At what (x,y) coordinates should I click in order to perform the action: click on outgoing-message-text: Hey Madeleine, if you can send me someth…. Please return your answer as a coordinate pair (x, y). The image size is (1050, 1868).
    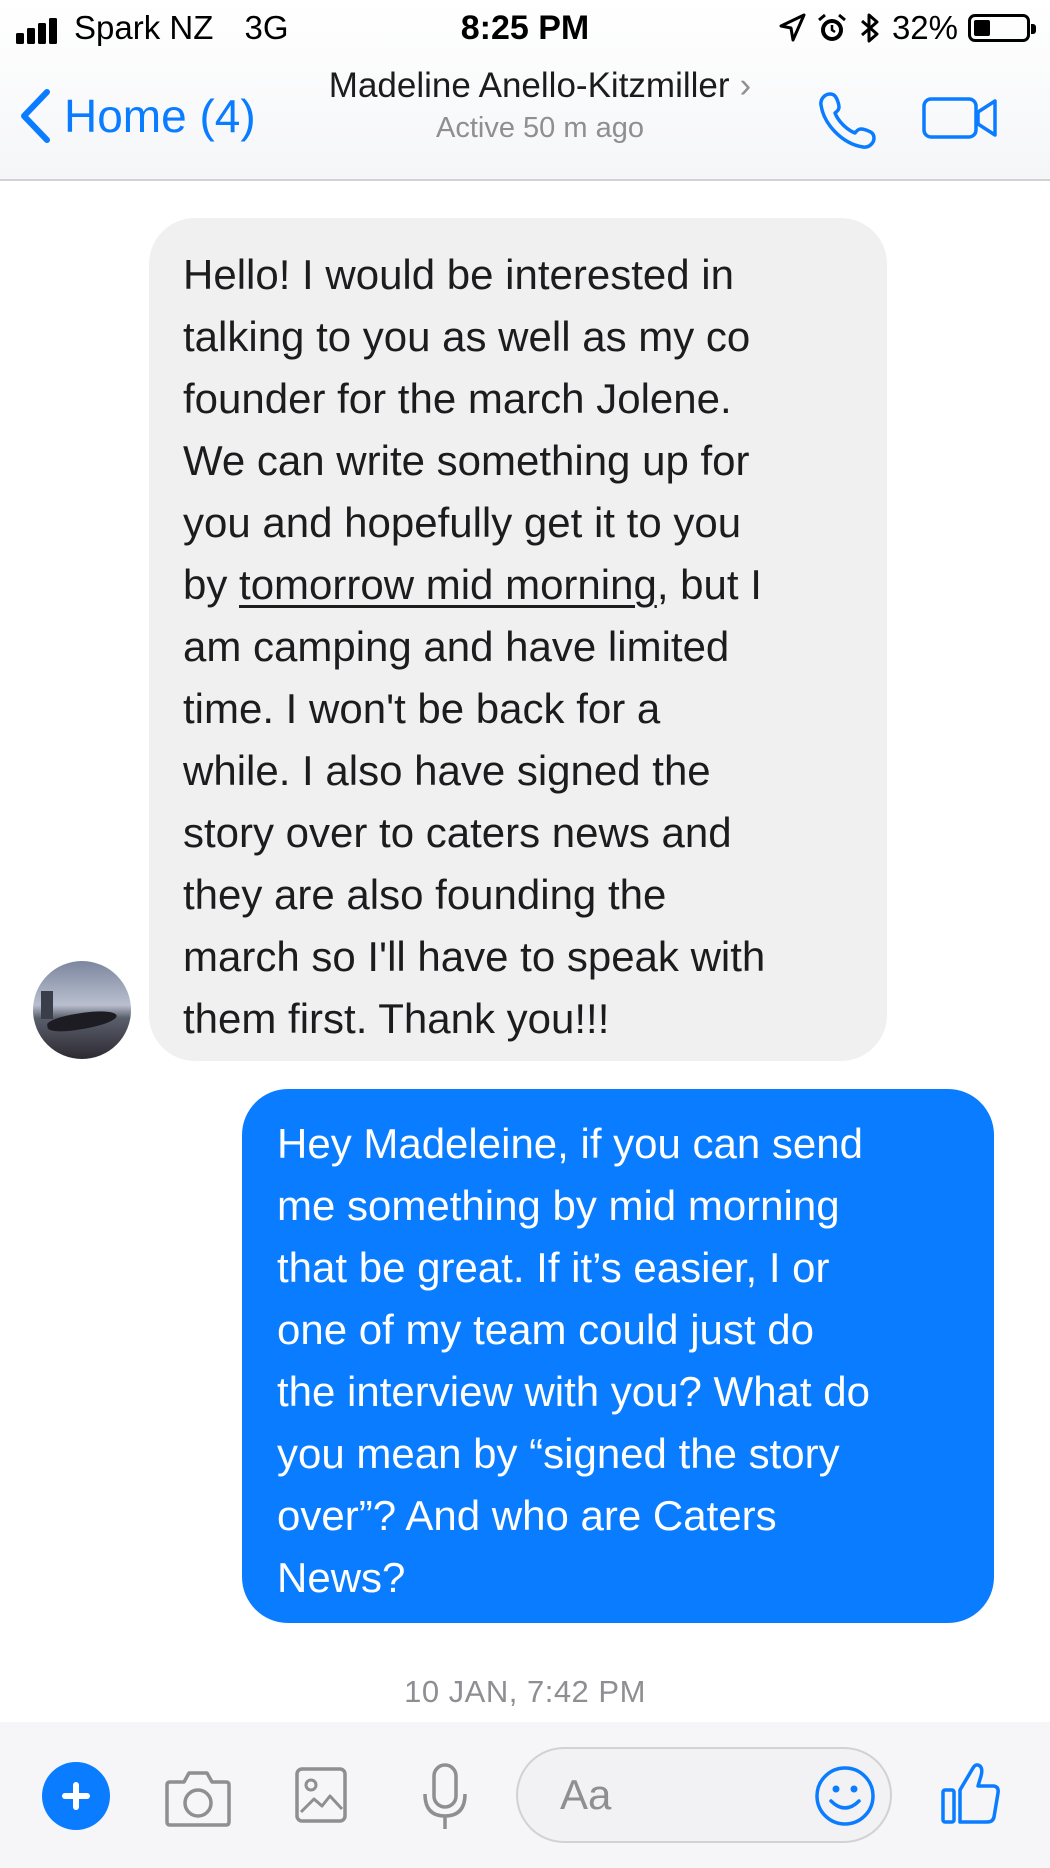
    Looking at the image, I should click on (573, 1360).